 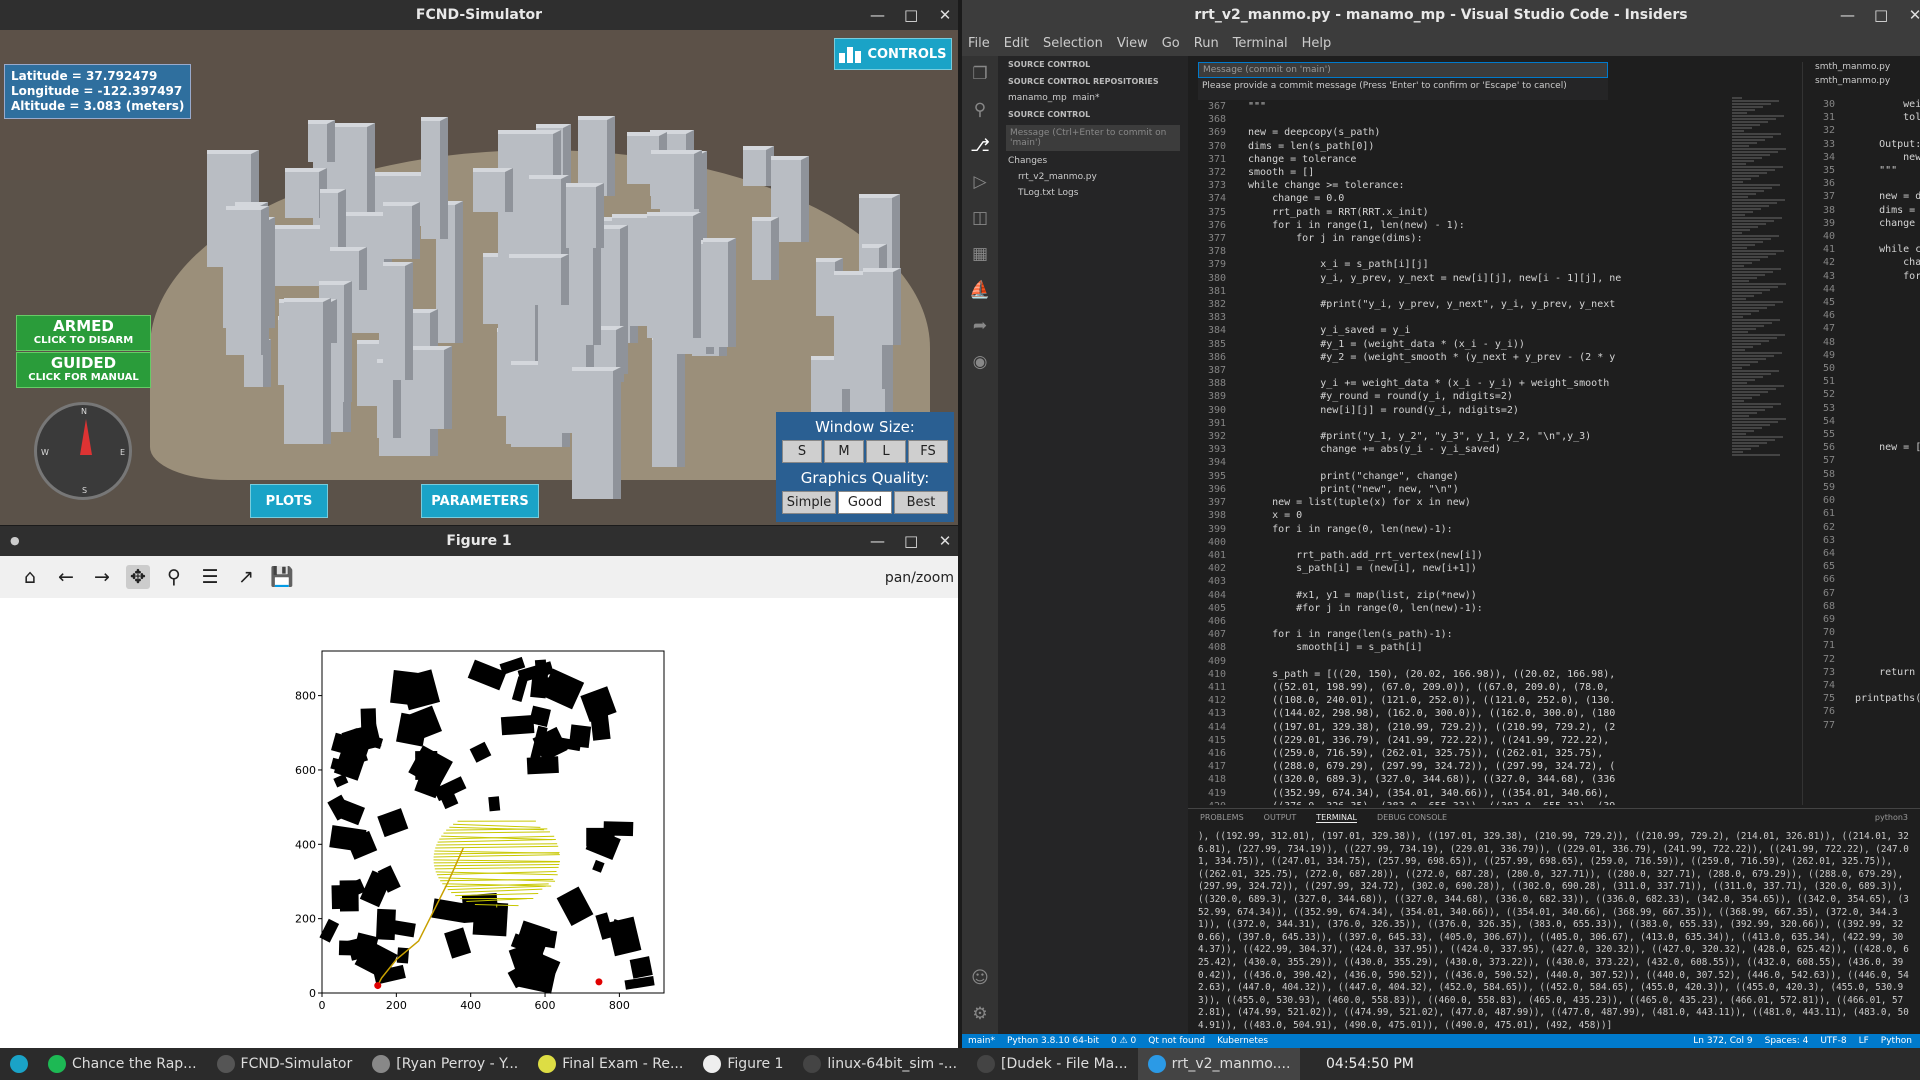 What do you see at coordinates (1887, 698) in the screenshot?
I see `code-line: printpaths(pa` at bounding box center [1887, 698].